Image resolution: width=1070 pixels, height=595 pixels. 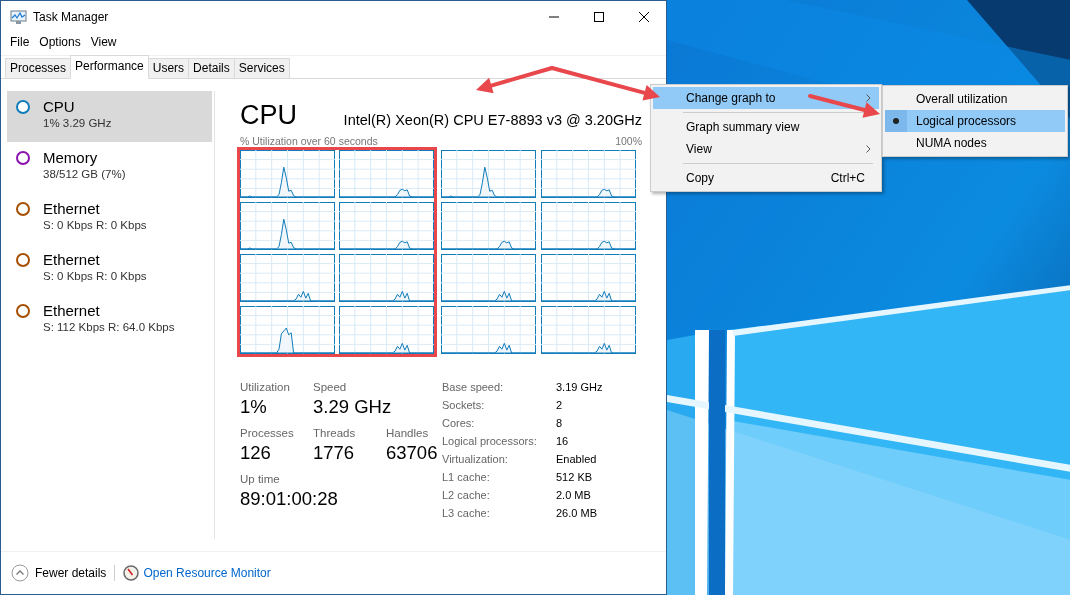 I want to click on detail-label: L2 cache:, so click(x=466, y=495).